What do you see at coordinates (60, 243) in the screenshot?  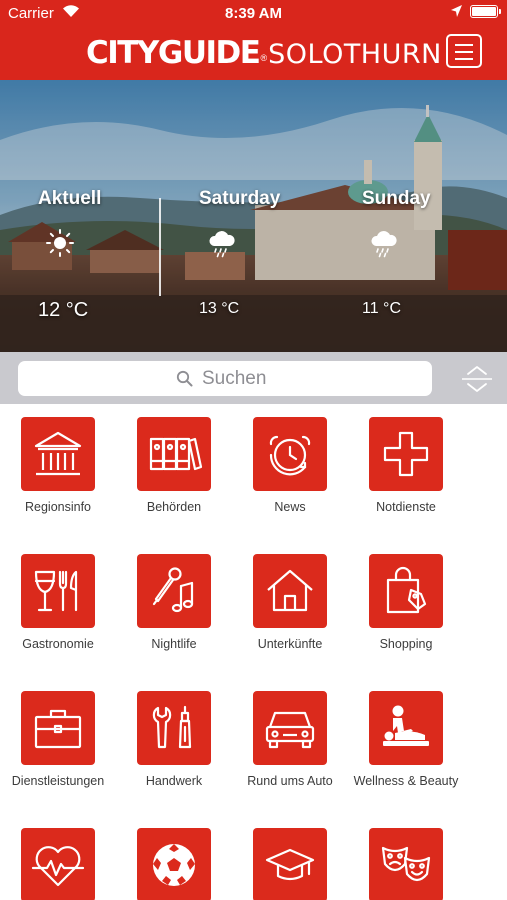 I see `sun-icon` at bounding box center [60, 243].